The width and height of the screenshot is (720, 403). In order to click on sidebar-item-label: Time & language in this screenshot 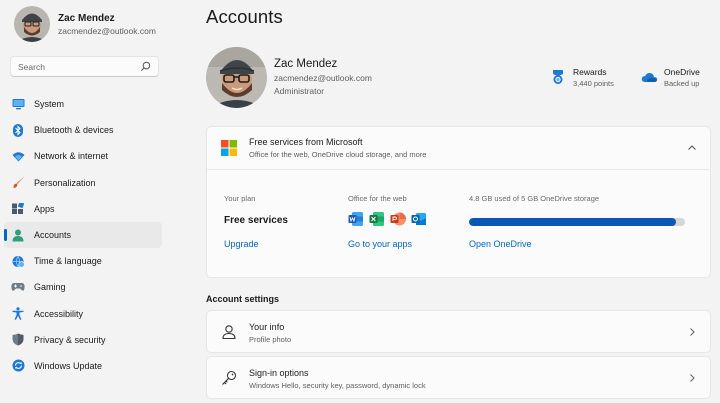, I will do `click(68, 261)`.